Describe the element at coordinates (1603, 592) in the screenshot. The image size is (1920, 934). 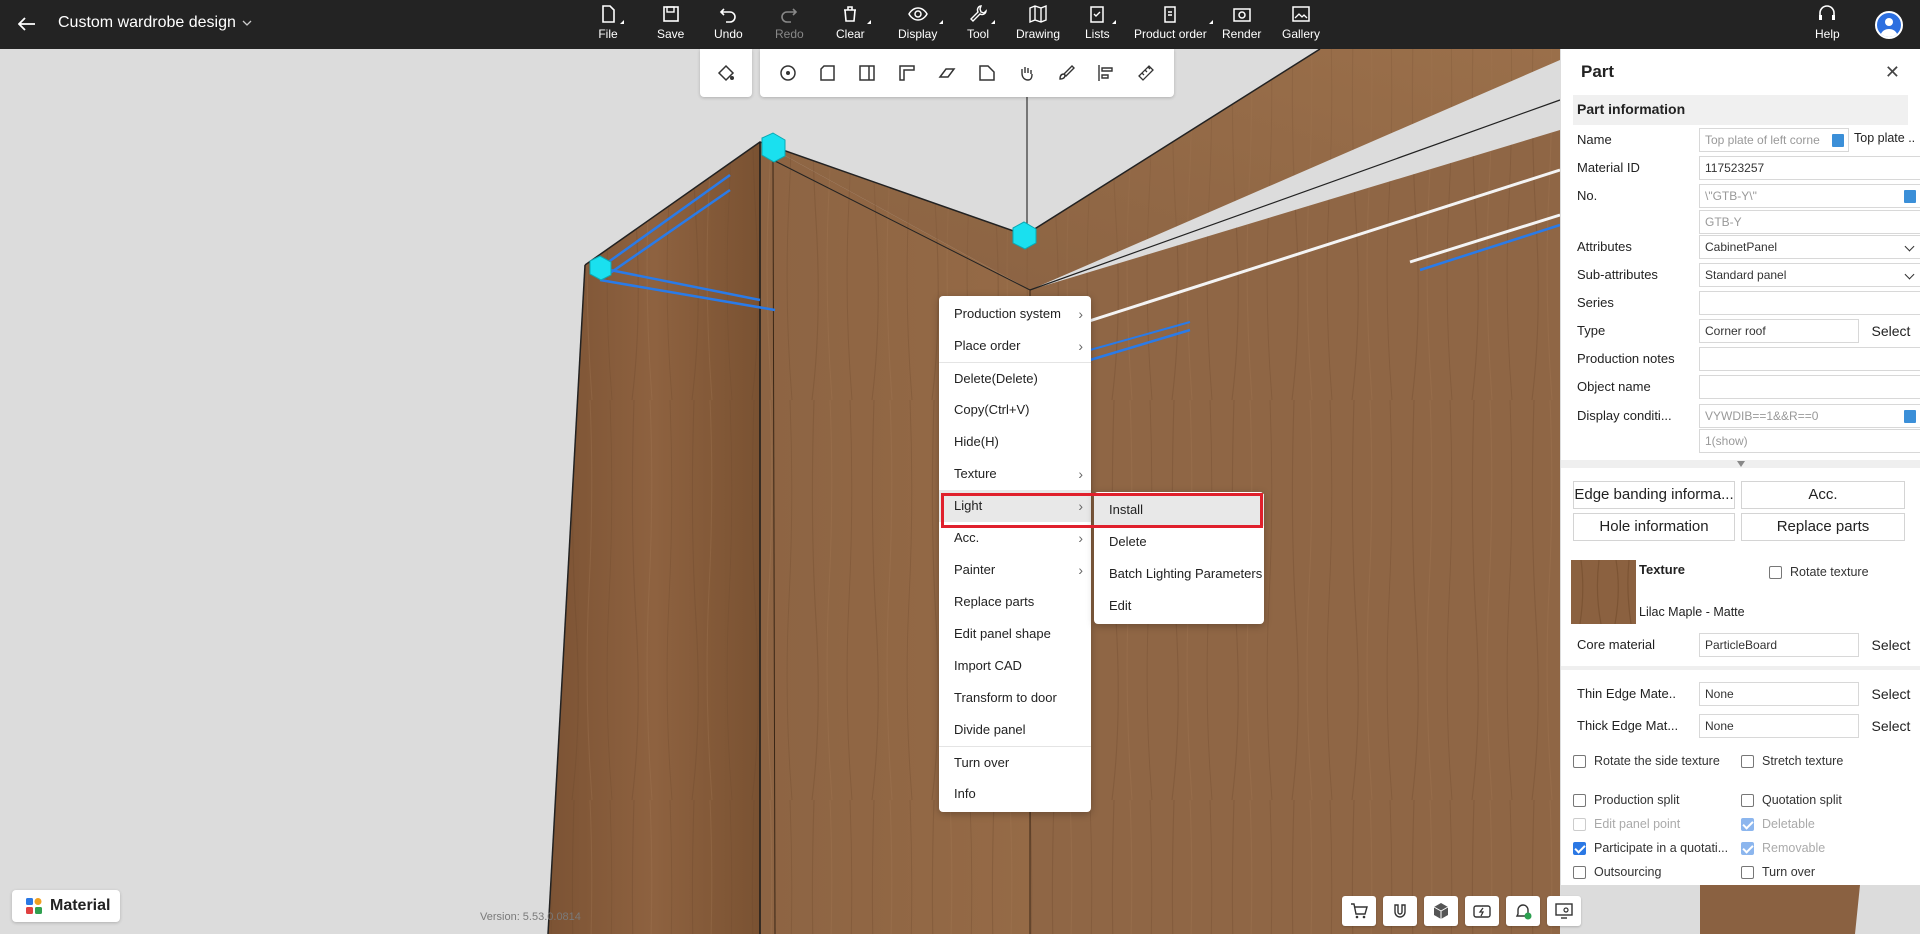
I see `texture-swatch` at that location.